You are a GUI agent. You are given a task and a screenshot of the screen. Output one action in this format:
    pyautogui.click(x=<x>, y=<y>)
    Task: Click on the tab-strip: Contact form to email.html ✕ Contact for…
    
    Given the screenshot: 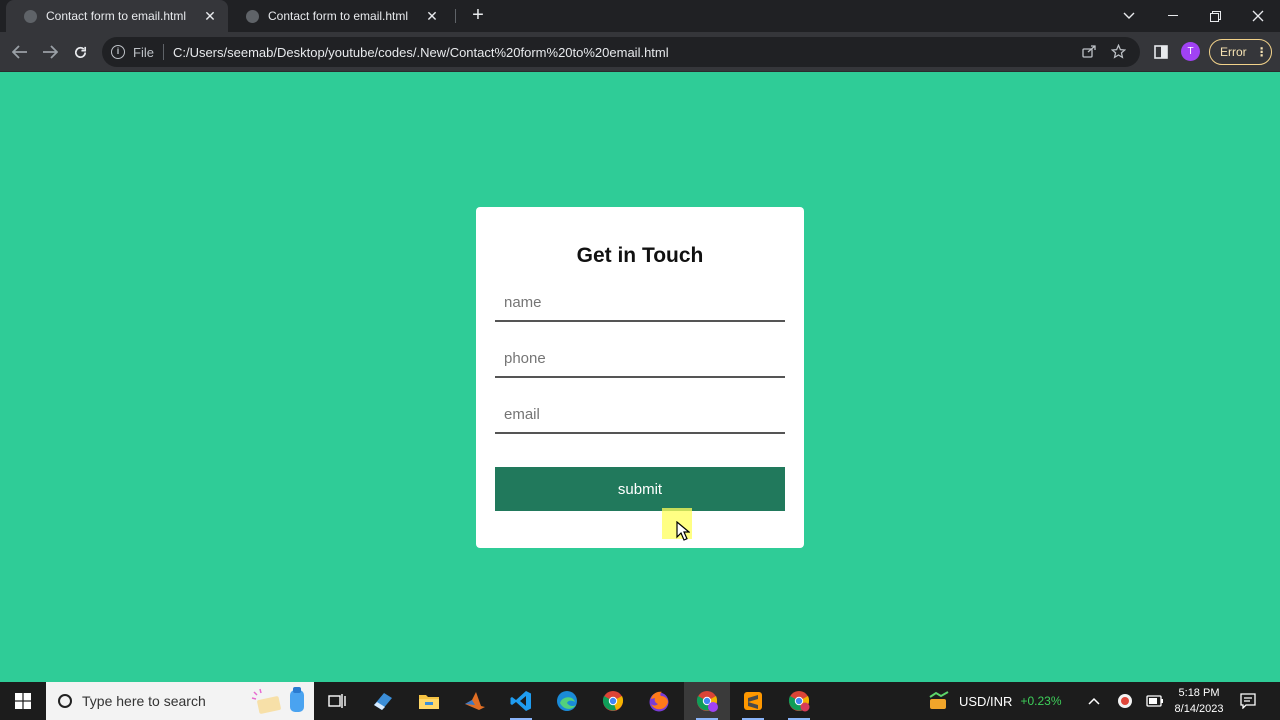 What is the action you would take?
    pyautogui.click(x=640, y=16)
    